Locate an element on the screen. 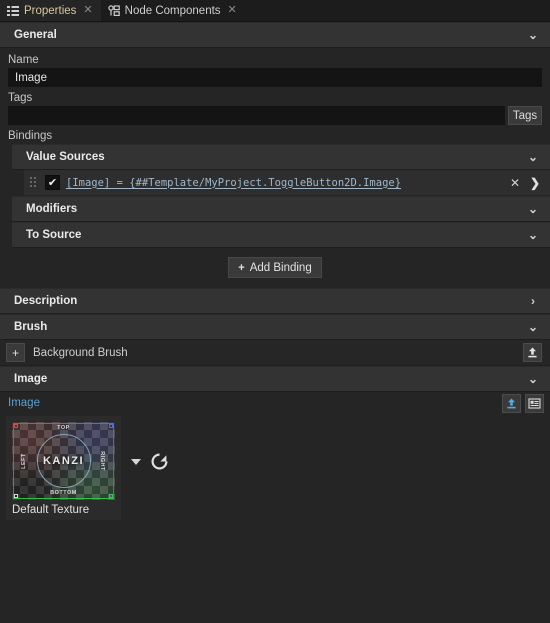 This screenshot has height=623, width=550. tab-properties: Properties ✕ is located at coordinates (50, 10).